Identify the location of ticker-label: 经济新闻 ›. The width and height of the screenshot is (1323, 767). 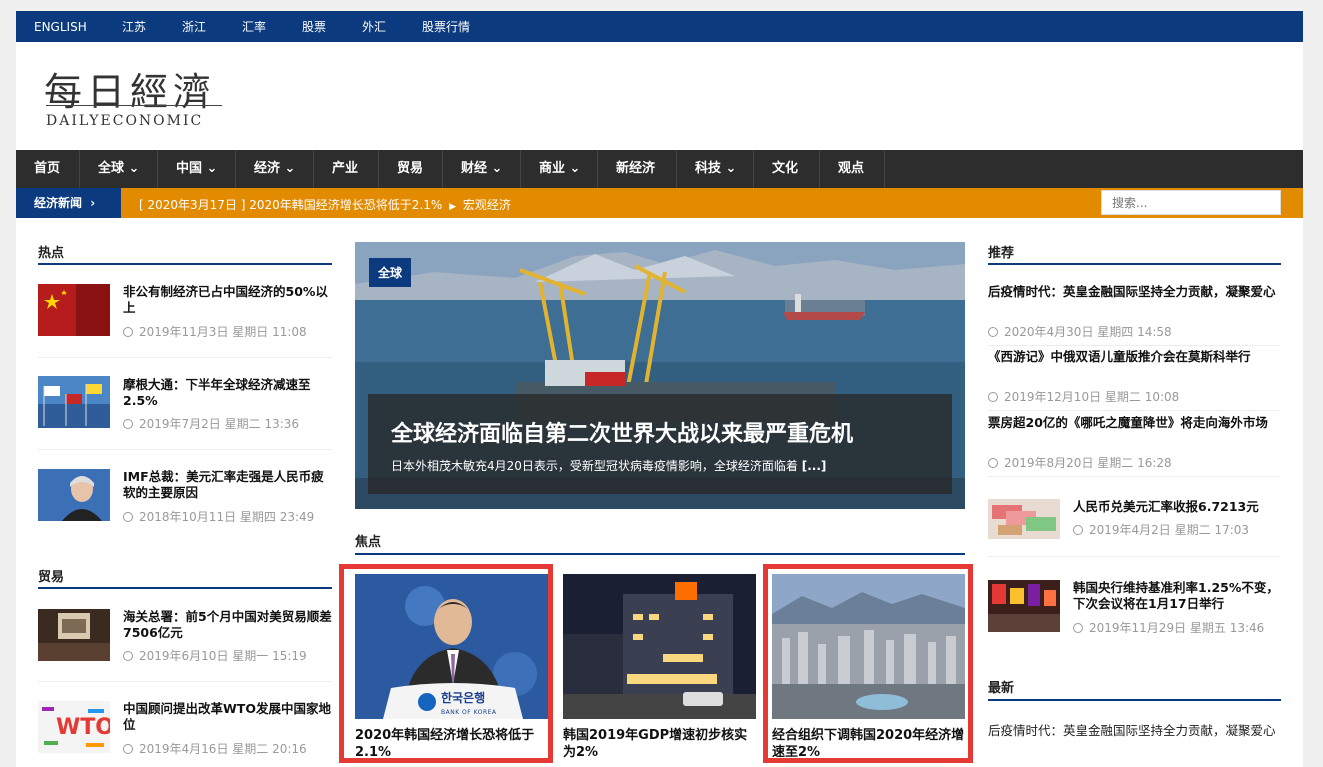
(68, 203).